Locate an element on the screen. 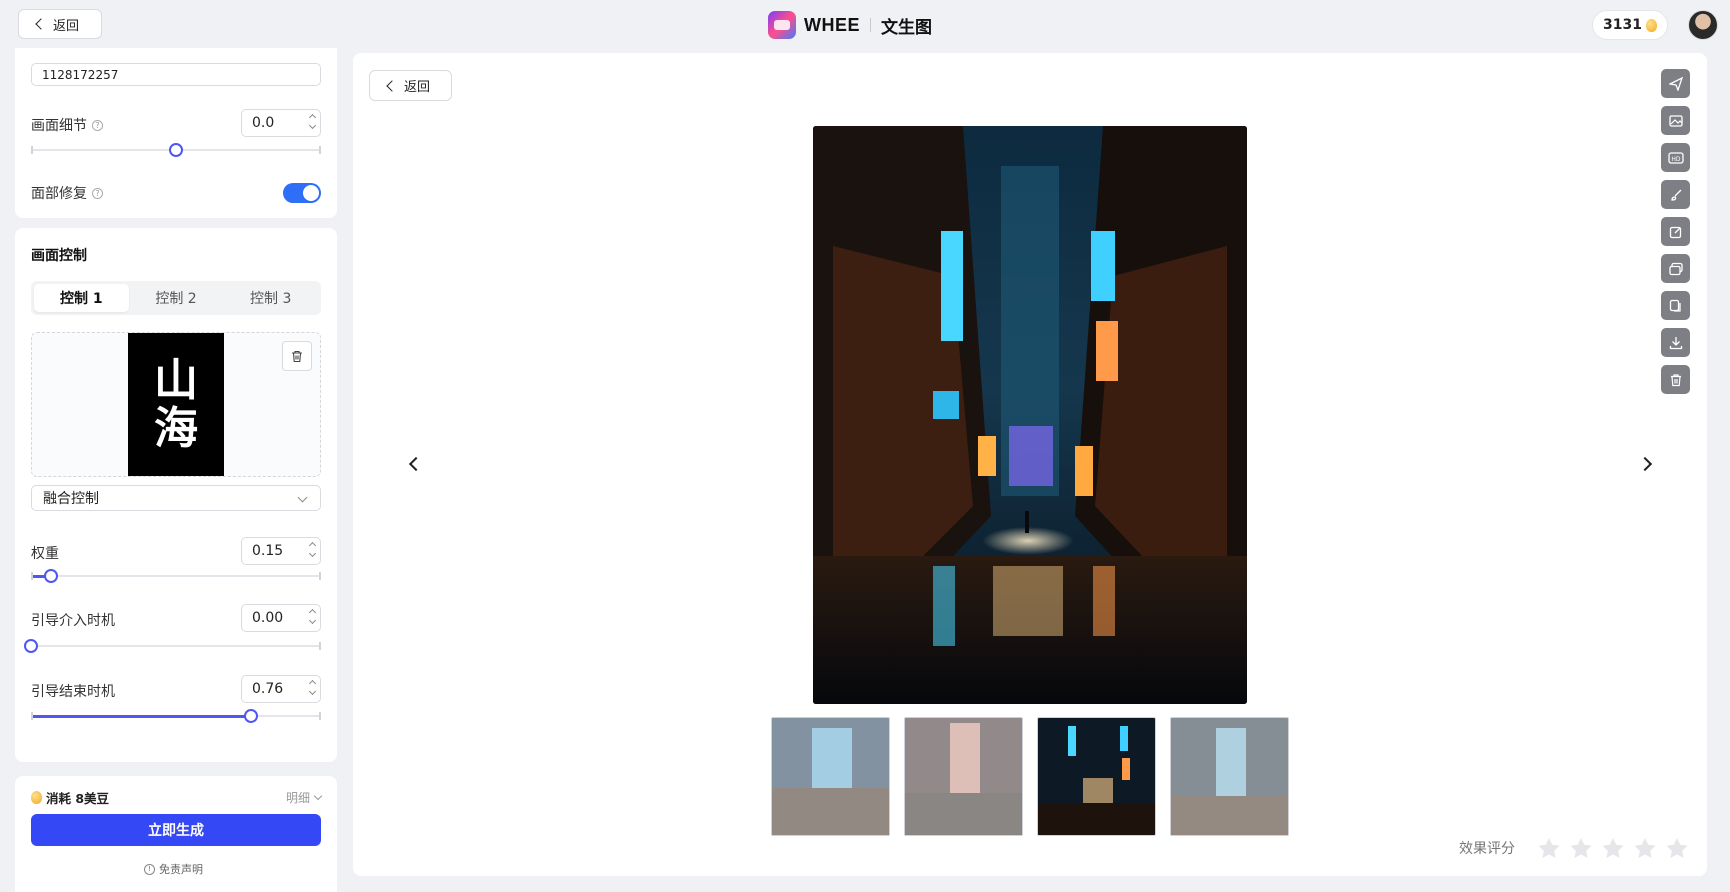 The height and width of the screenshot is (892, 1730). guide-end-number-input: 0.76 is located at coordinates (281, 689).